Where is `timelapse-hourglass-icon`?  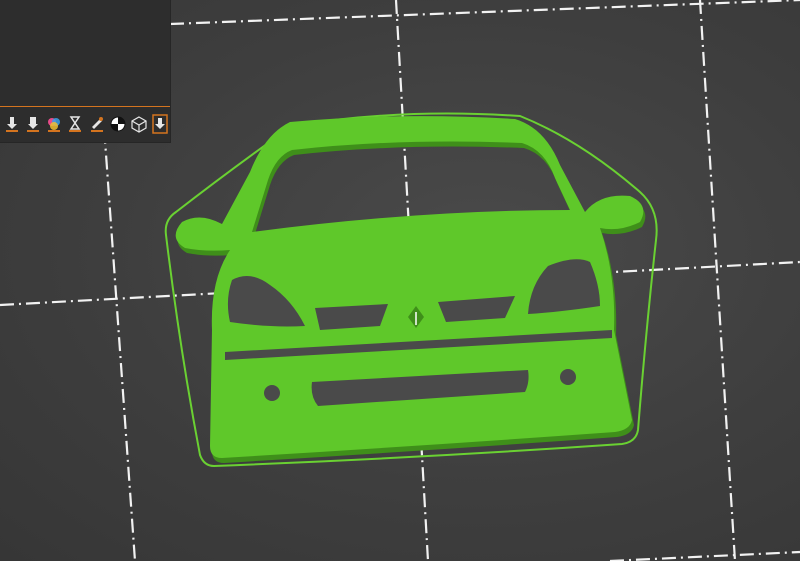 timelapse-hourglass-icon is located at coordinates (75, 124).